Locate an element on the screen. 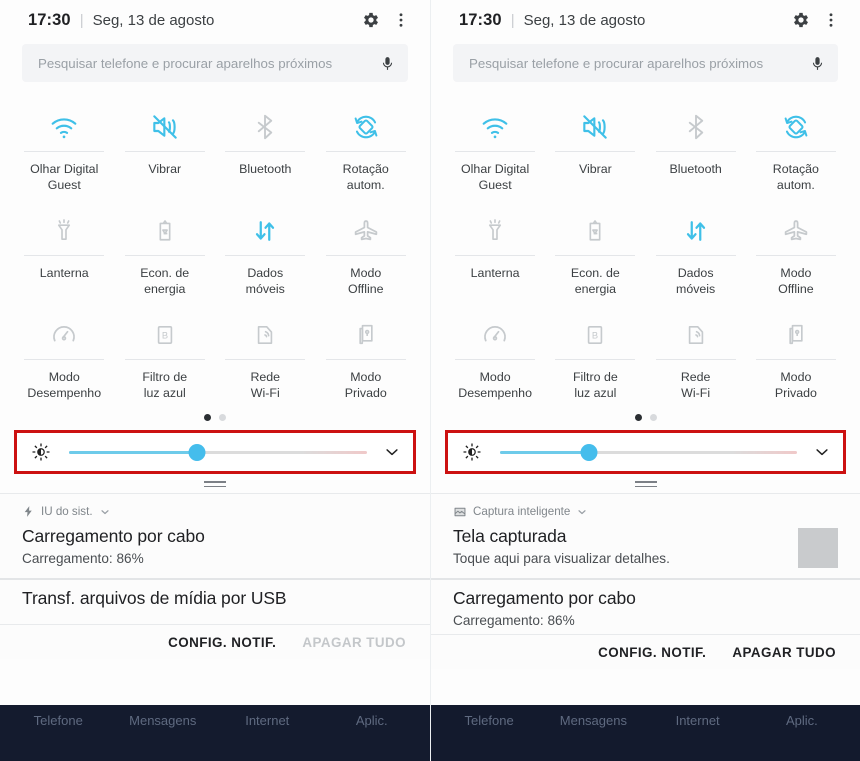 This screenshot has width=860, height=761. notification-body: Carregamento: 86% is located at coordinates (83, 558).